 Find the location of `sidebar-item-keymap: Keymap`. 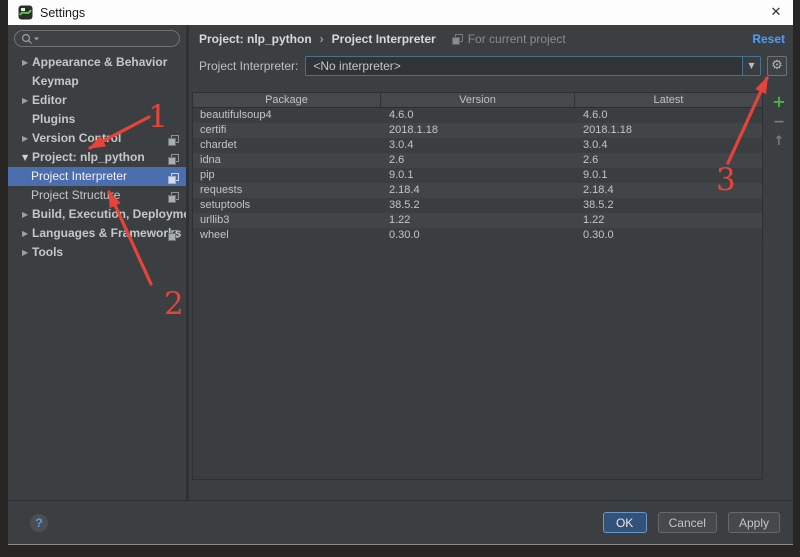

sidebar-item-keymap: Keymap is located at coordinates (97, 81).